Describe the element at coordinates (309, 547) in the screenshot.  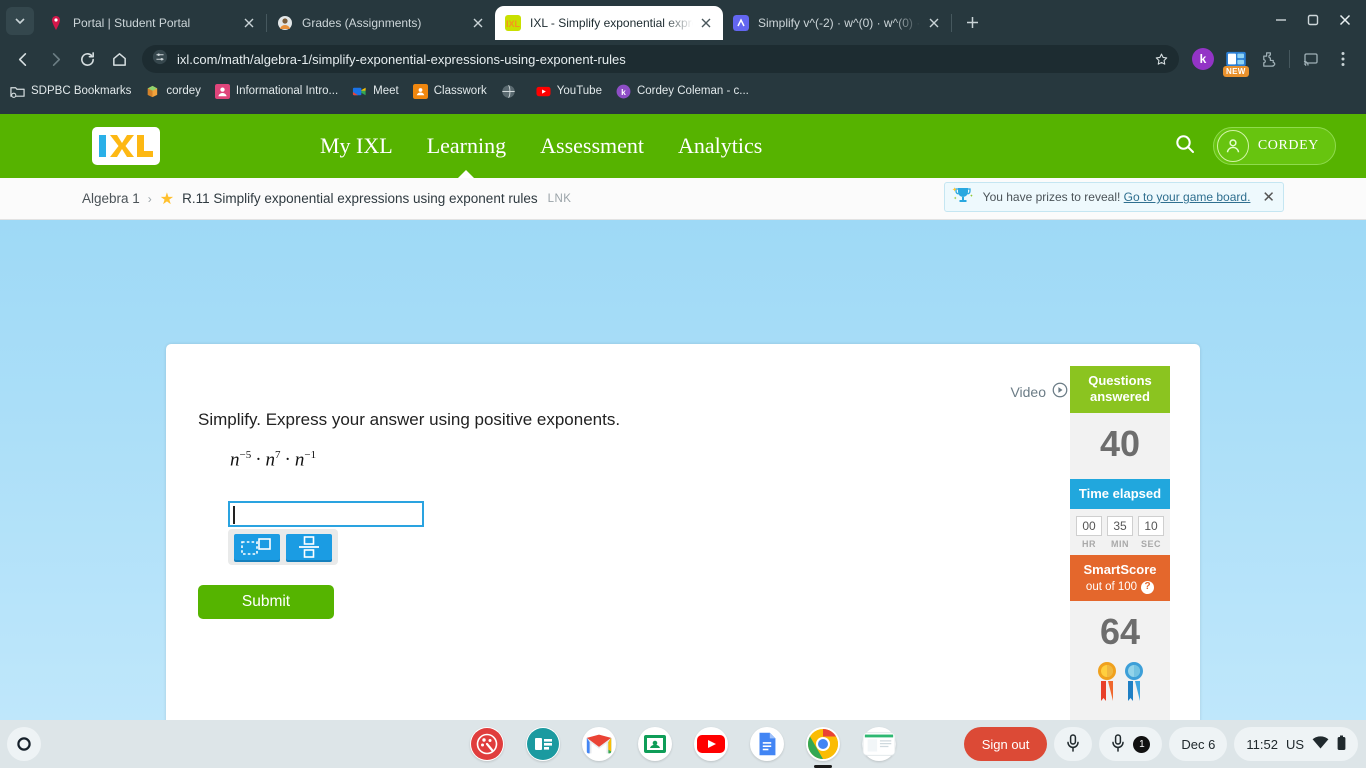
I see `fraction-button` at that location.